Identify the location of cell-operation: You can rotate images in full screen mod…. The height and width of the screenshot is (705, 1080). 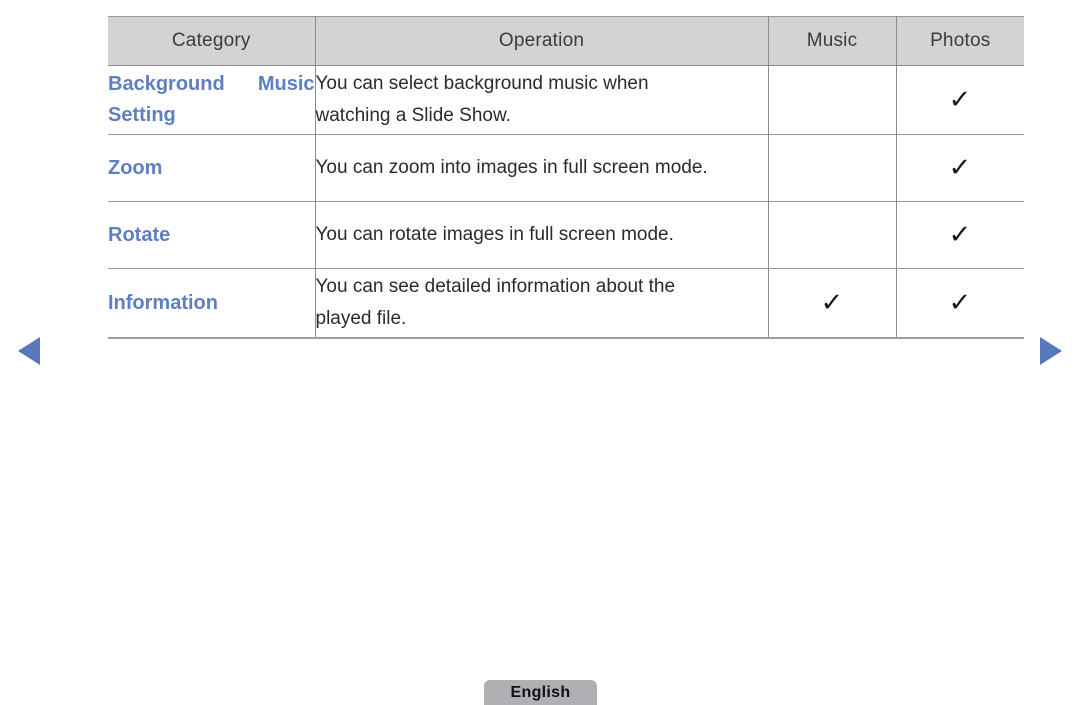
(541, 235).